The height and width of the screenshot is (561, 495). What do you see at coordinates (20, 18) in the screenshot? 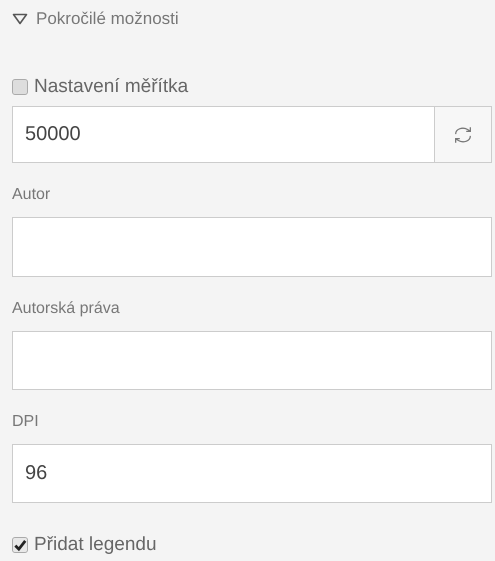
I see `triangle-icon` at bounding box center [20, 18].